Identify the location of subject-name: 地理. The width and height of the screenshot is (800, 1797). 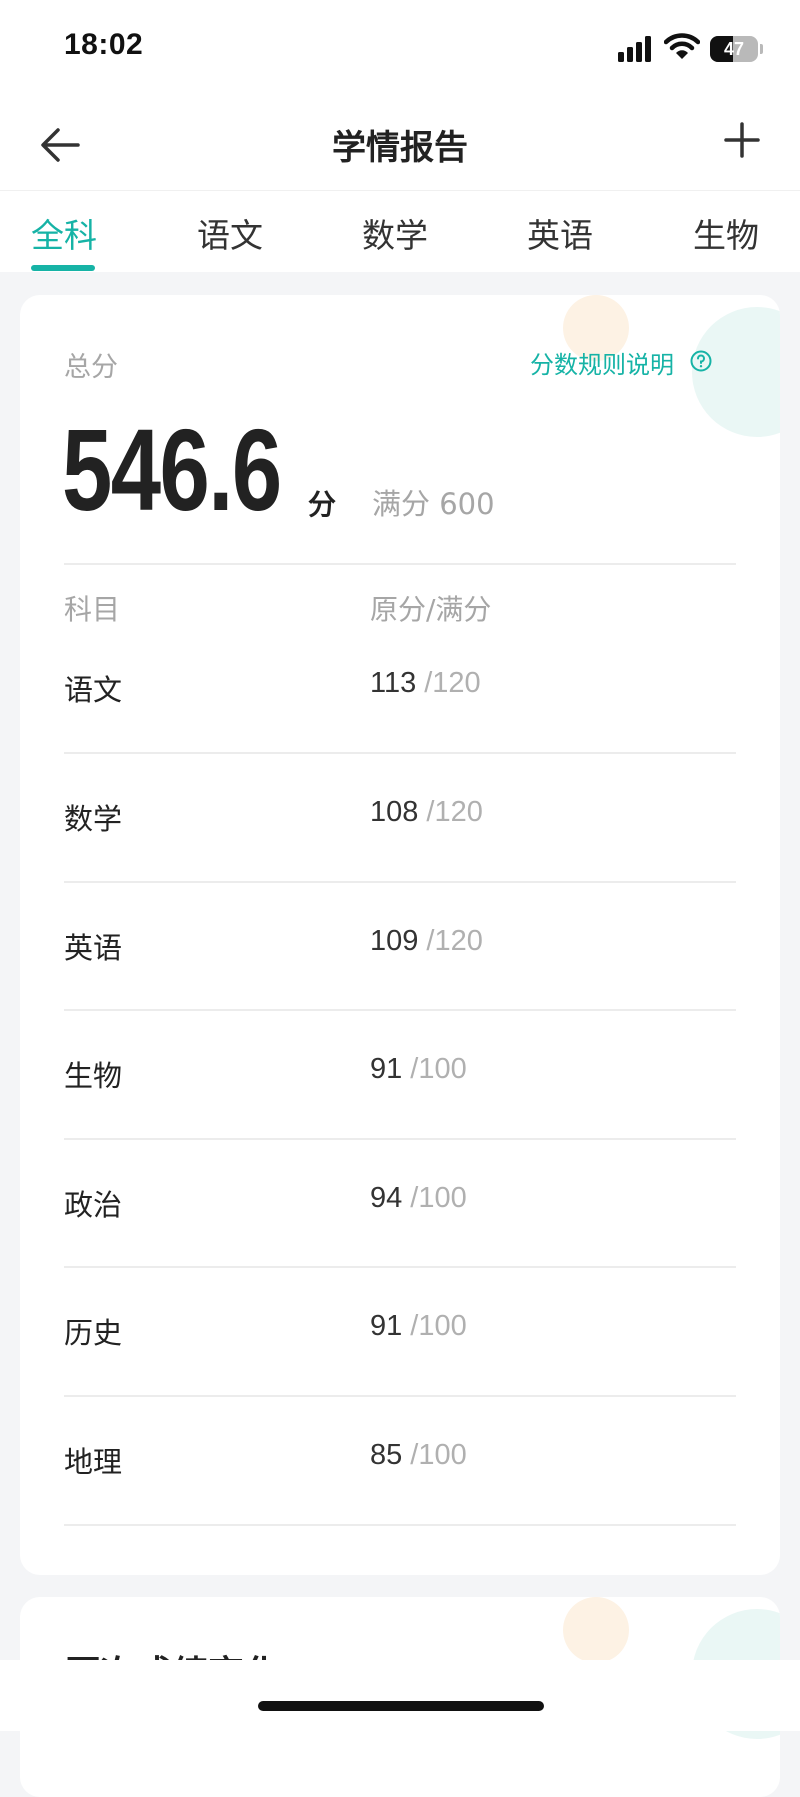
(93, 1462).